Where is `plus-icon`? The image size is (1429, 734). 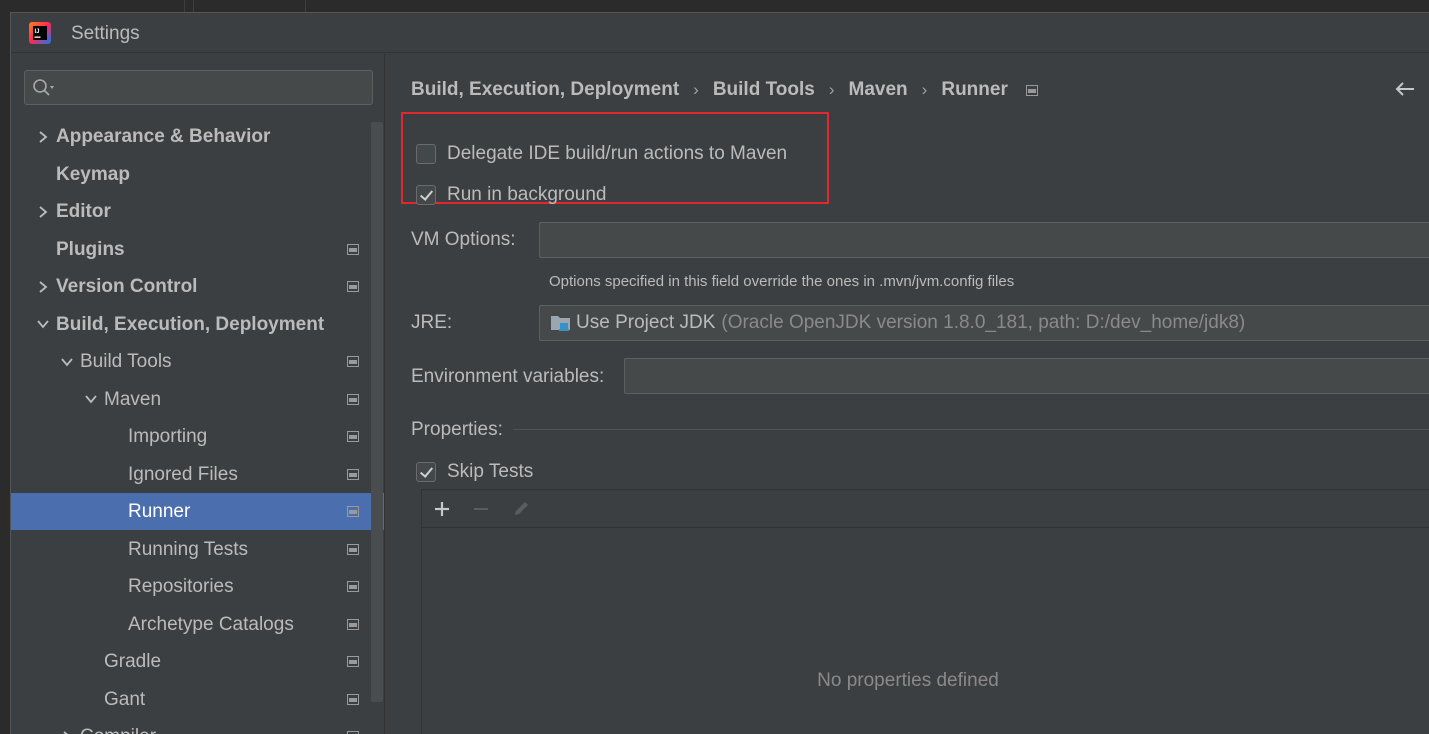
plus-icon is located at coordinates (442, 509).